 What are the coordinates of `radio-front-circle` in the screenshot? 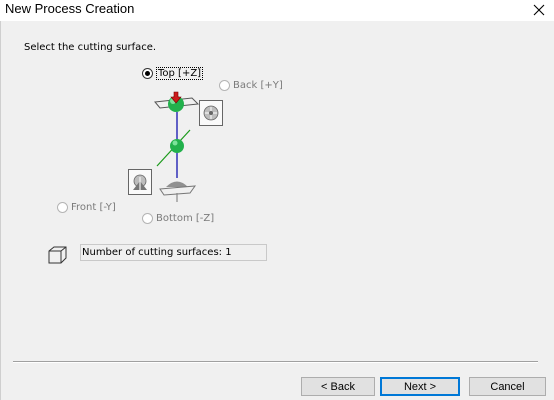 It's located at (62, 207).